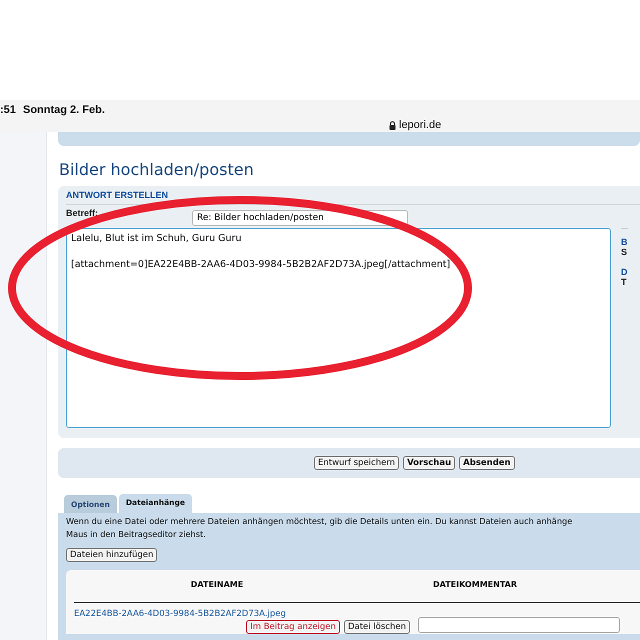 The width and height of the screenshot is (640, 640). Describe the element at coordinates (377, 627) in the screenshot. I see `delete-button: Datei löschen` at that location.